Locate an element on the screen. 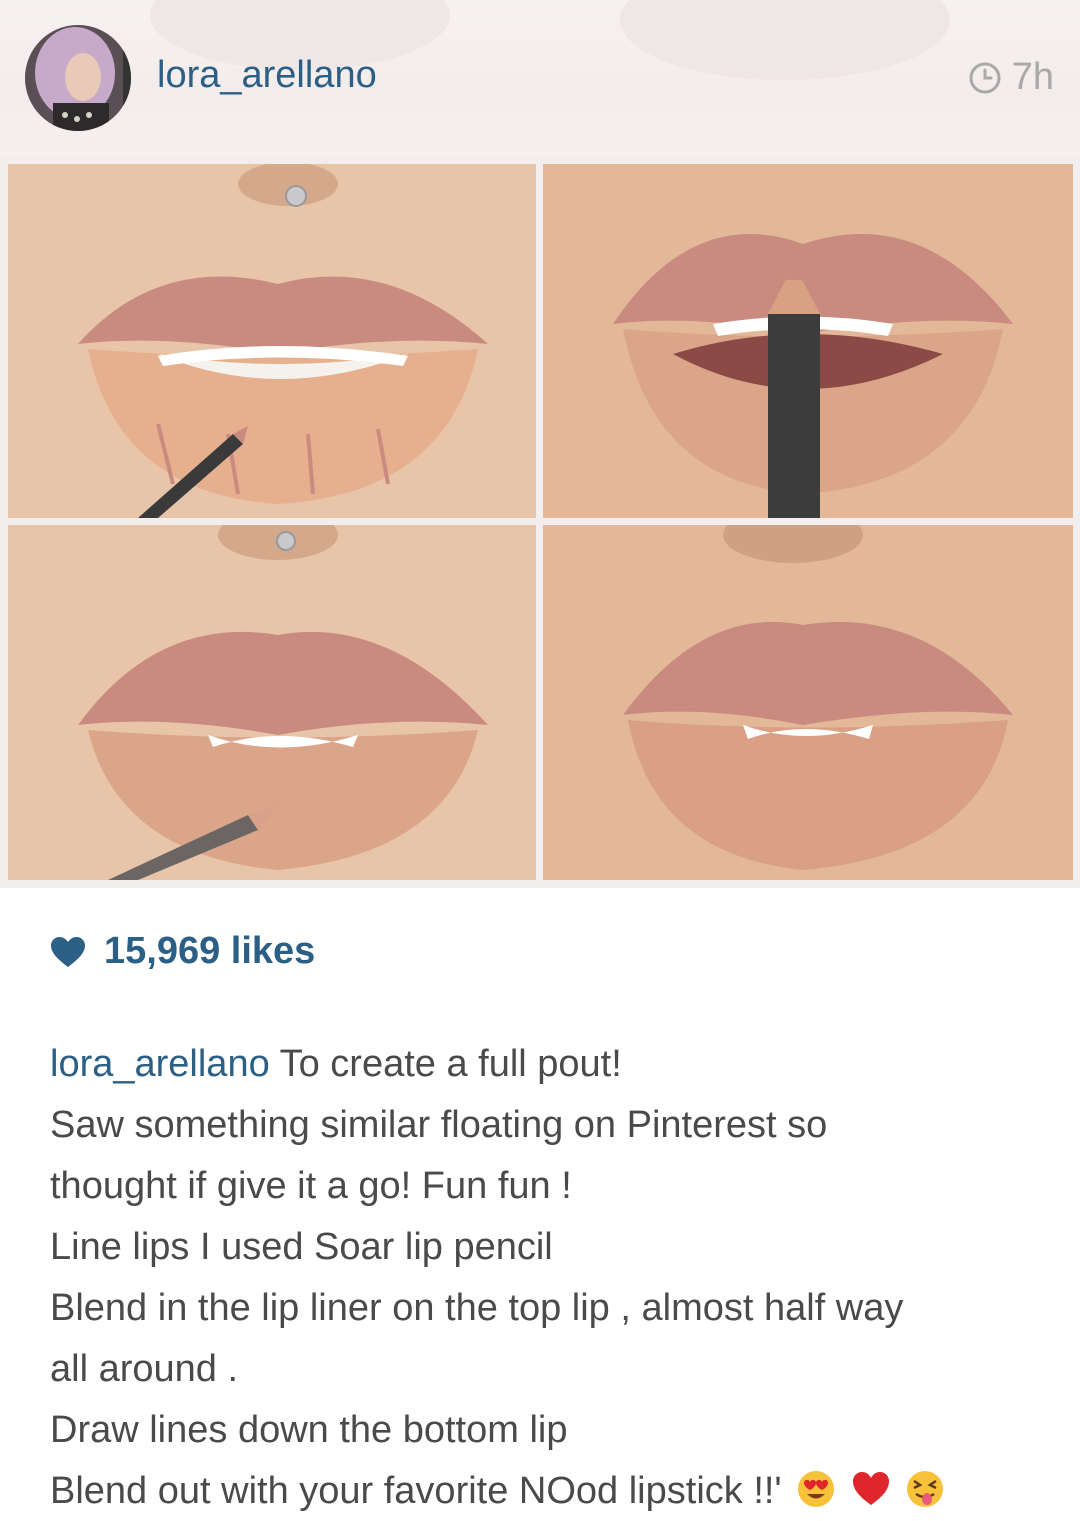  time-ago: 7h is located at coordinates (1032, 77).